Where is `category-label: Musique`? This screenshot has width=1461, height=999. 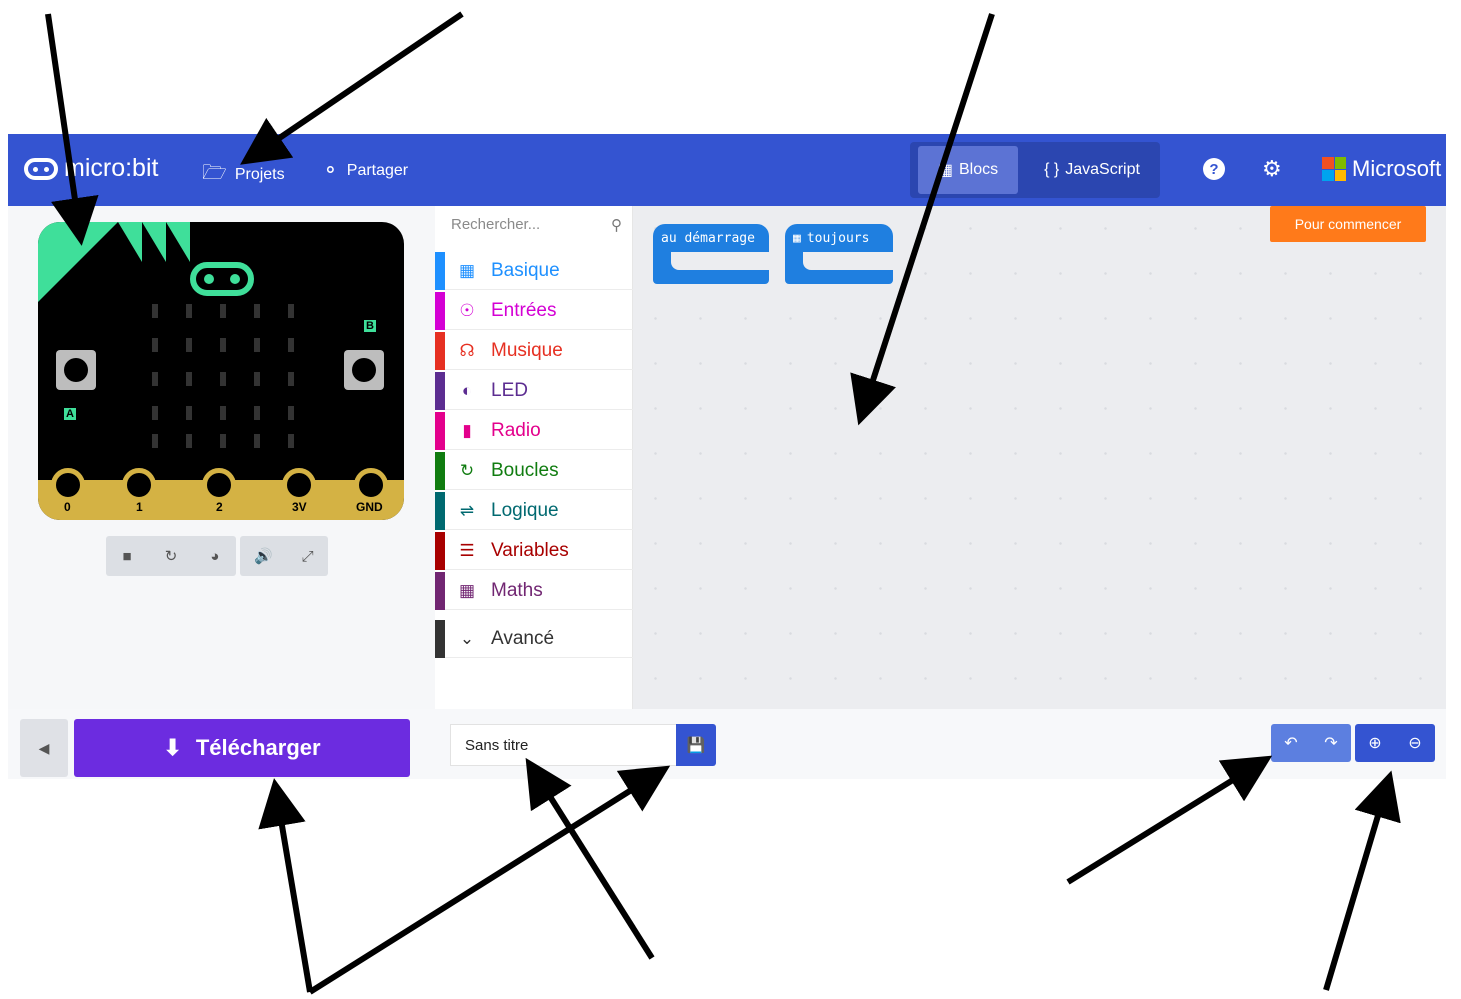
category-label: Musique is located at coordinates (527, 350).